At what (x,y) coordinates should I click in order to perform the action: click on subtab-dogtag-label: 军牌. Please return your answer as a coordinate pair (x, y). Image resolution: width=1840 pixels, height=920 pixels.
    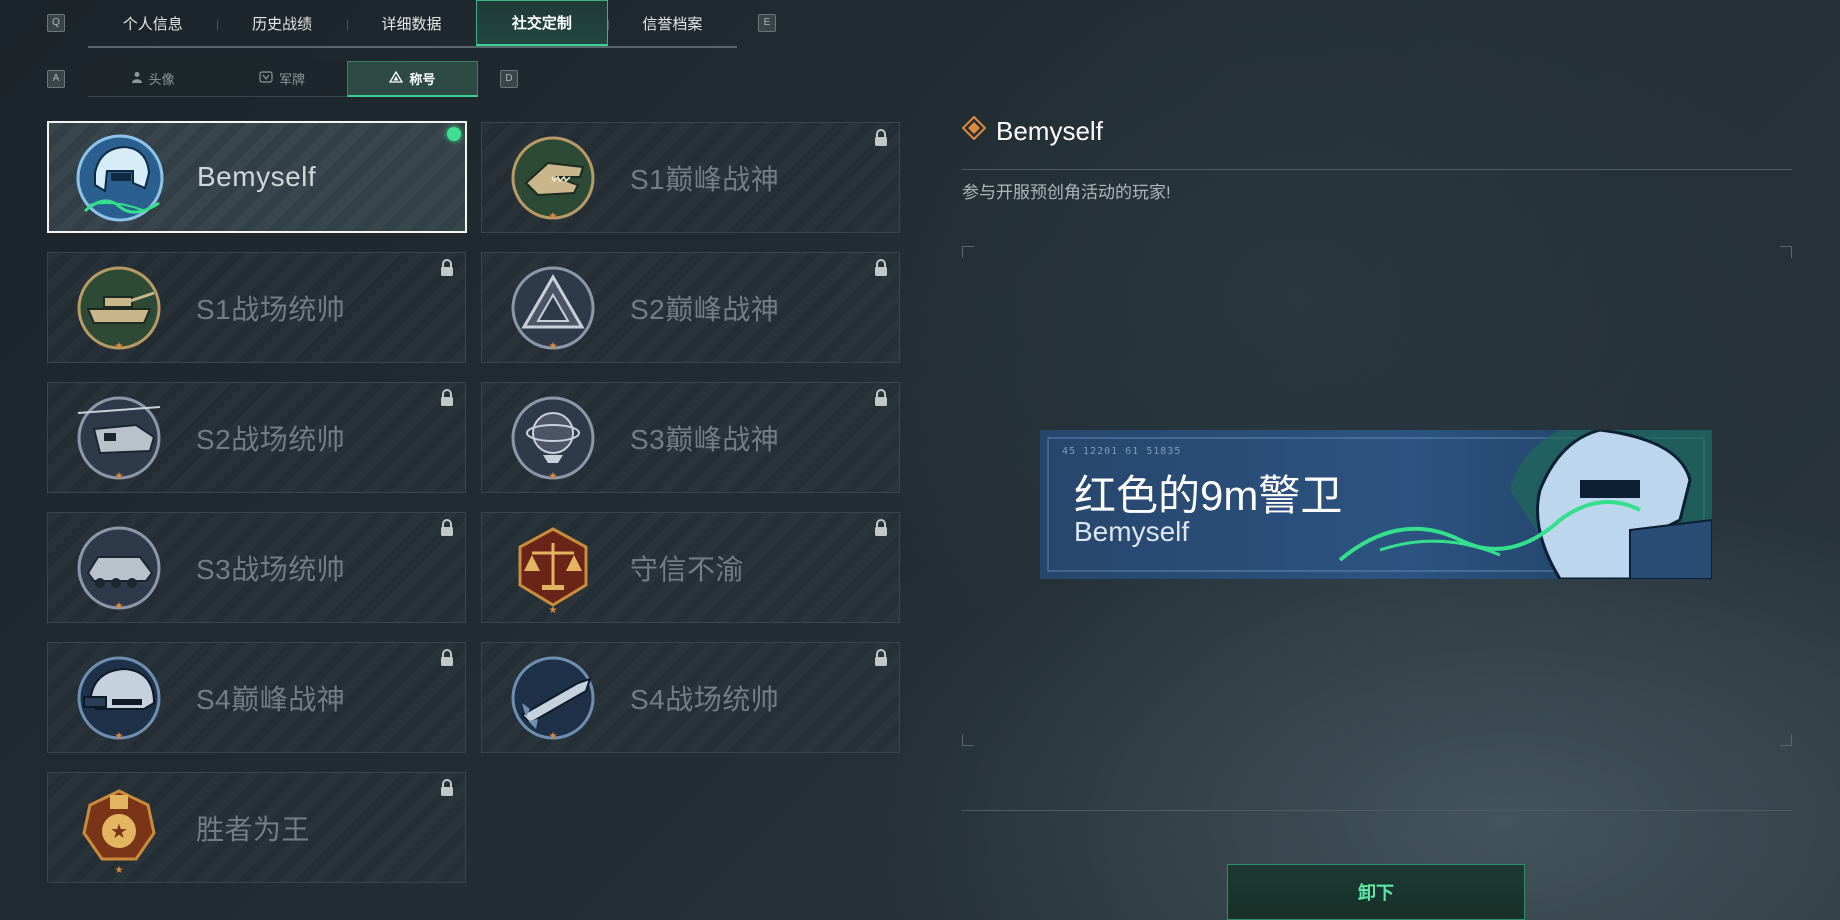
    Looking at the image, I should click on (291, 79).